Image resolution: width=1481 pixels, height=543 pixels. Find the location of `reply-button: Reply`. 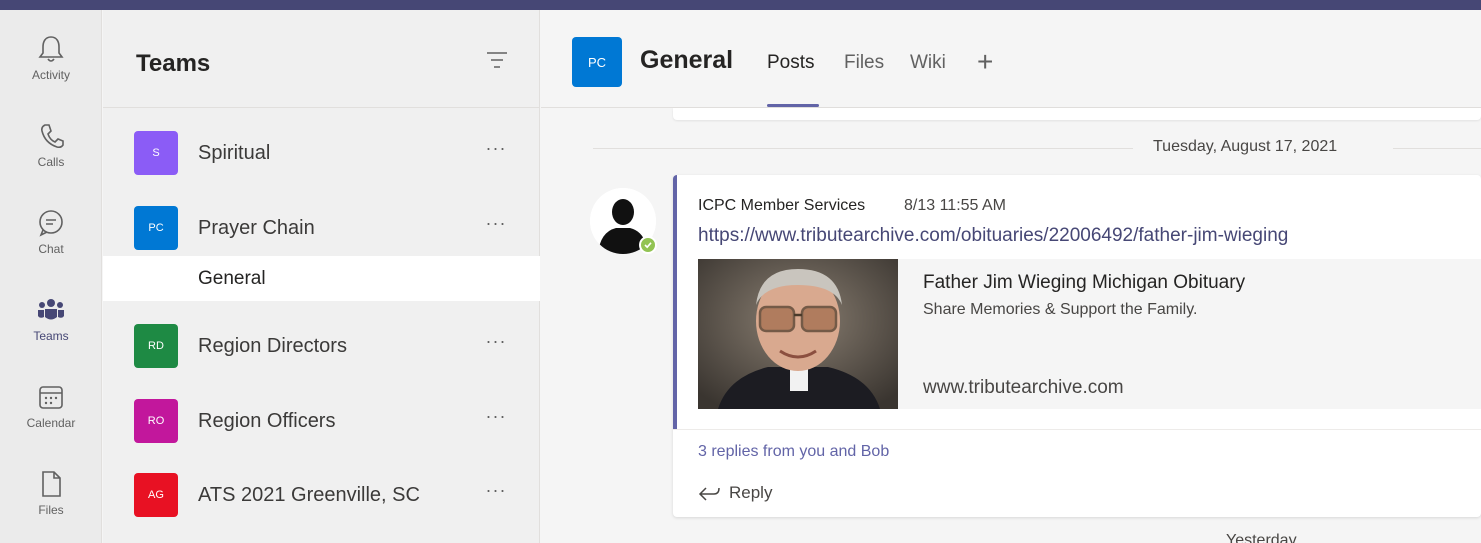

reply-button: Reply is located at coordinates (735, 493).